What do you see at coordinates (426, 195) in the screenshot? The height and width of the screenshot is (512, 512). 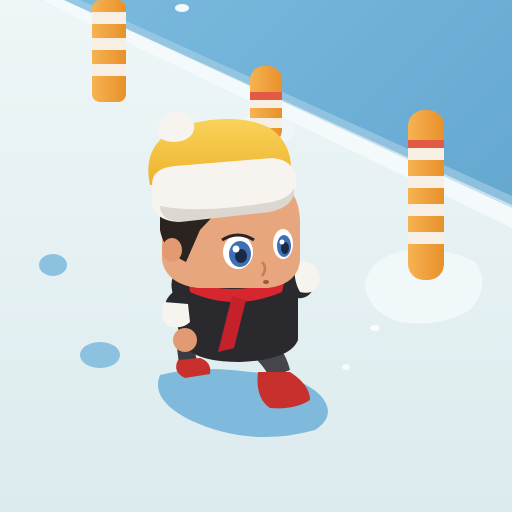 I see `boundary-pole-right` at bounding box center [426, 195].